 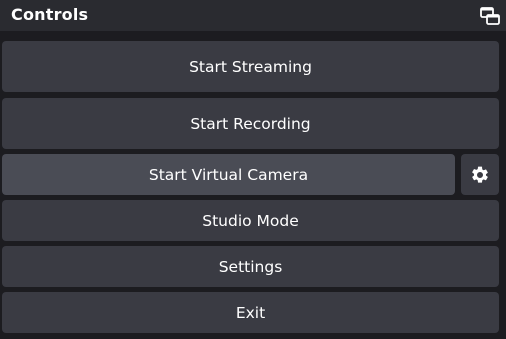 I want to click on undock-icon, so click(x=490, y=16).